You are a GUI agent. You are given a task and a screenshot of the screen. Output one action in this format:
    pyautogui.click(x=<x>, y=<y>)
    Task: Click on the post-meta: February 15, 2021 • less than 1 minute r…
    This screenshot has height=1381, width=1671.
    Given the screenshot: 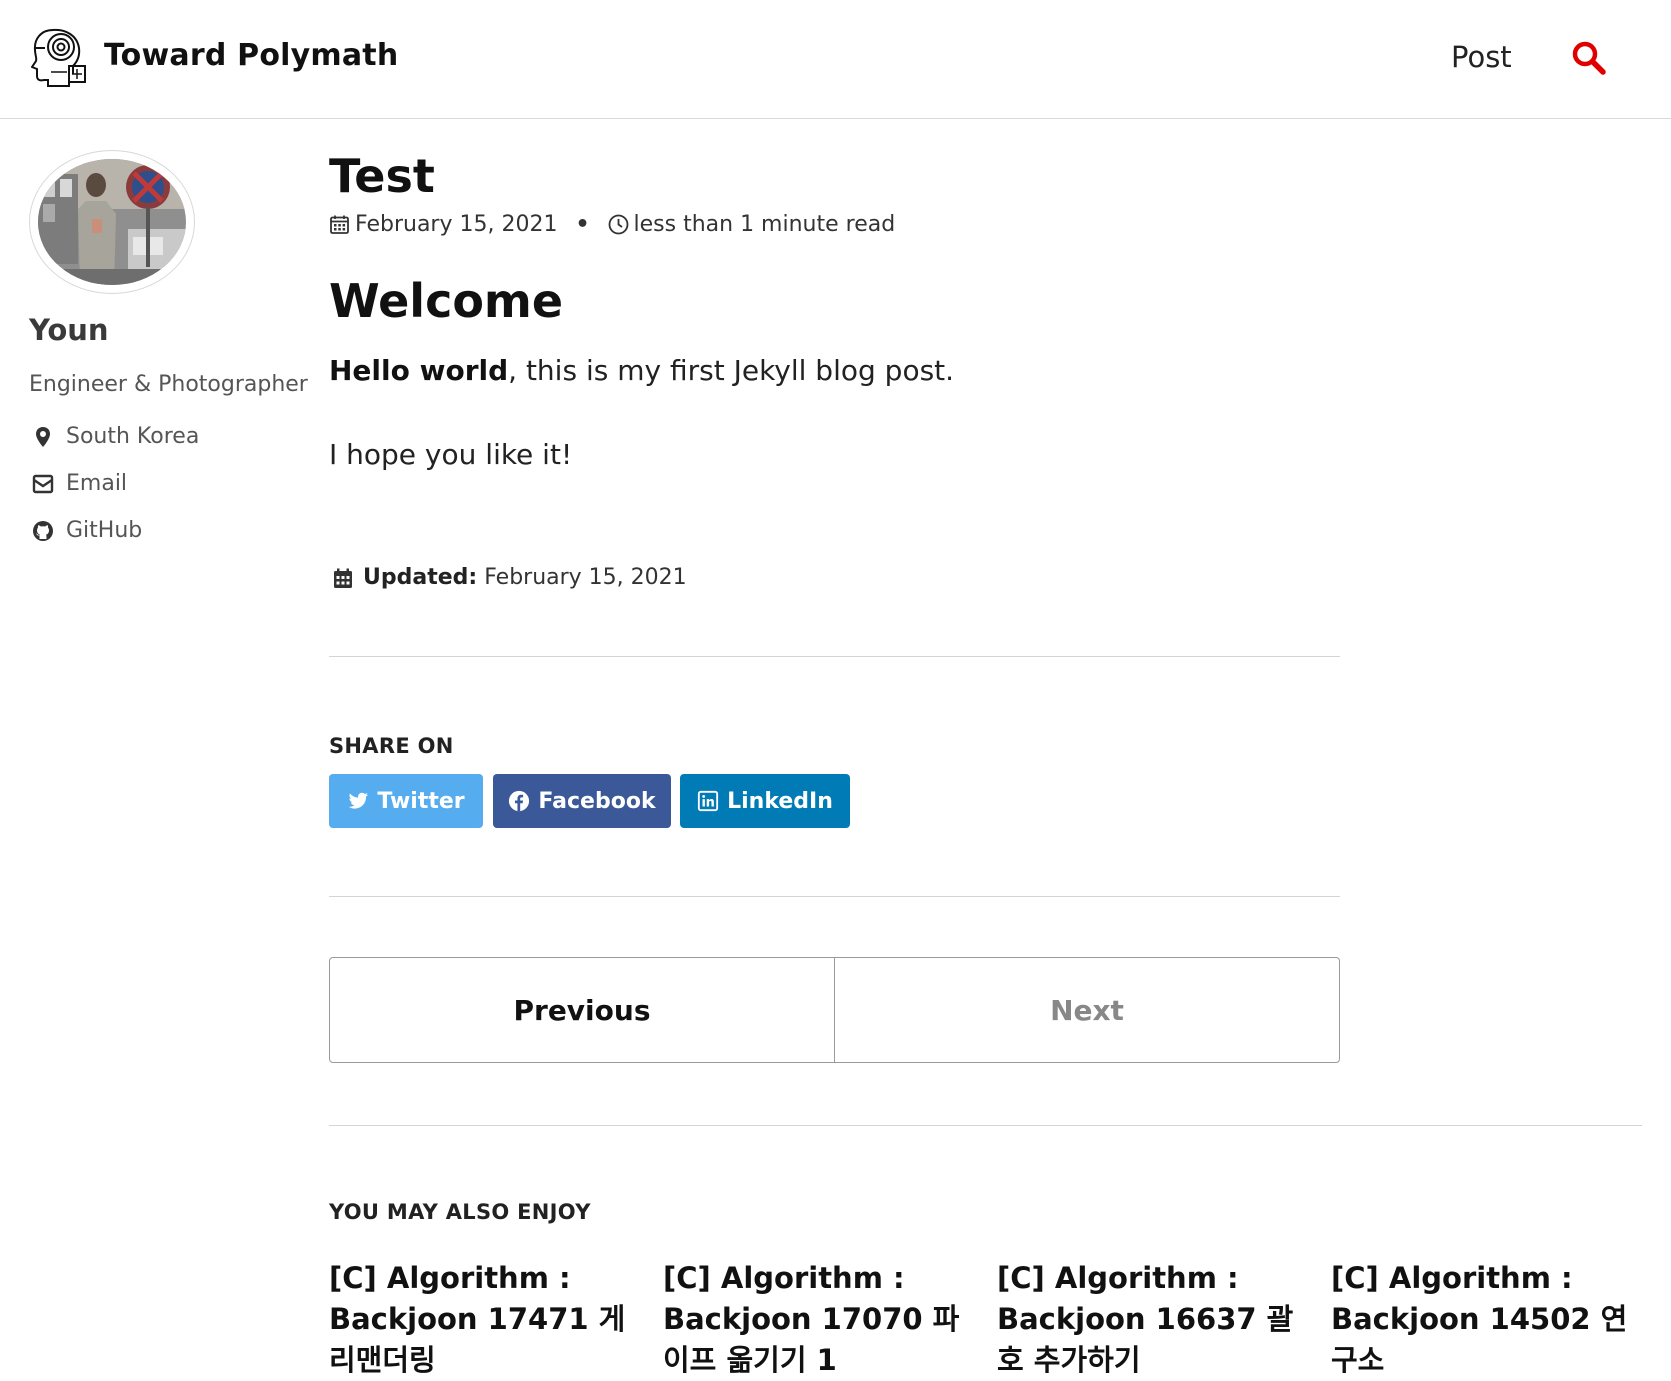 What is the action you would take?
    pyautogui.click(x=612, y=224)
    